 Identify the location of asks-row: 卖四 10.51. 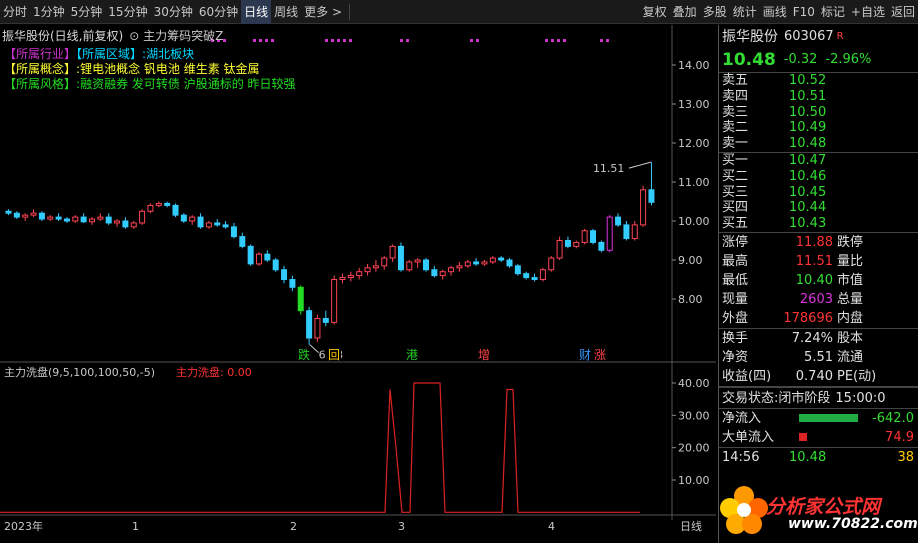
(818, 97).